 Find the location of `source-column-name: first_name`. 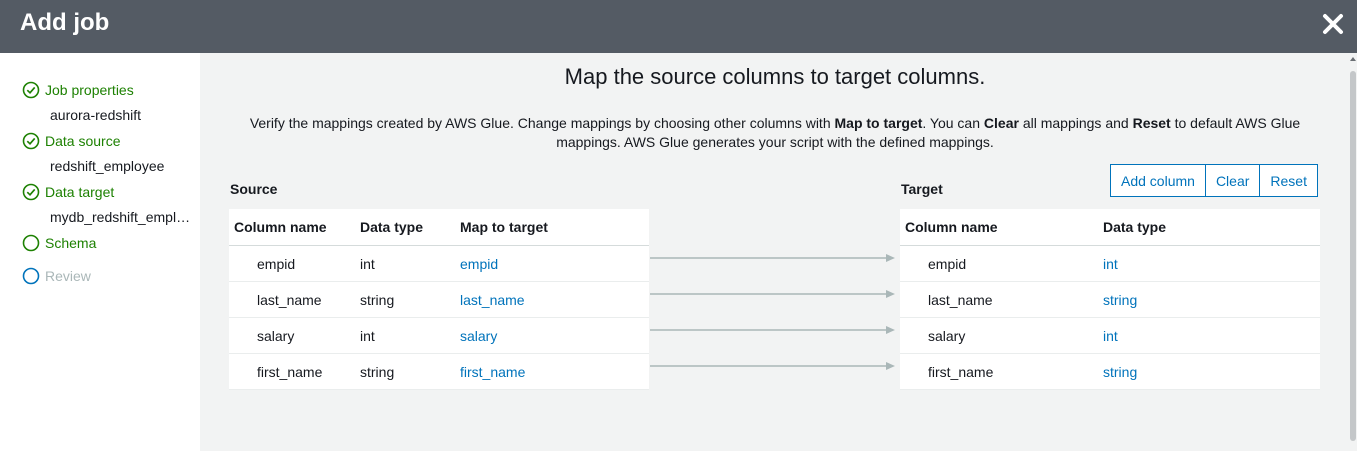

source-column-name: first_name is located at coordinates (290, 371).